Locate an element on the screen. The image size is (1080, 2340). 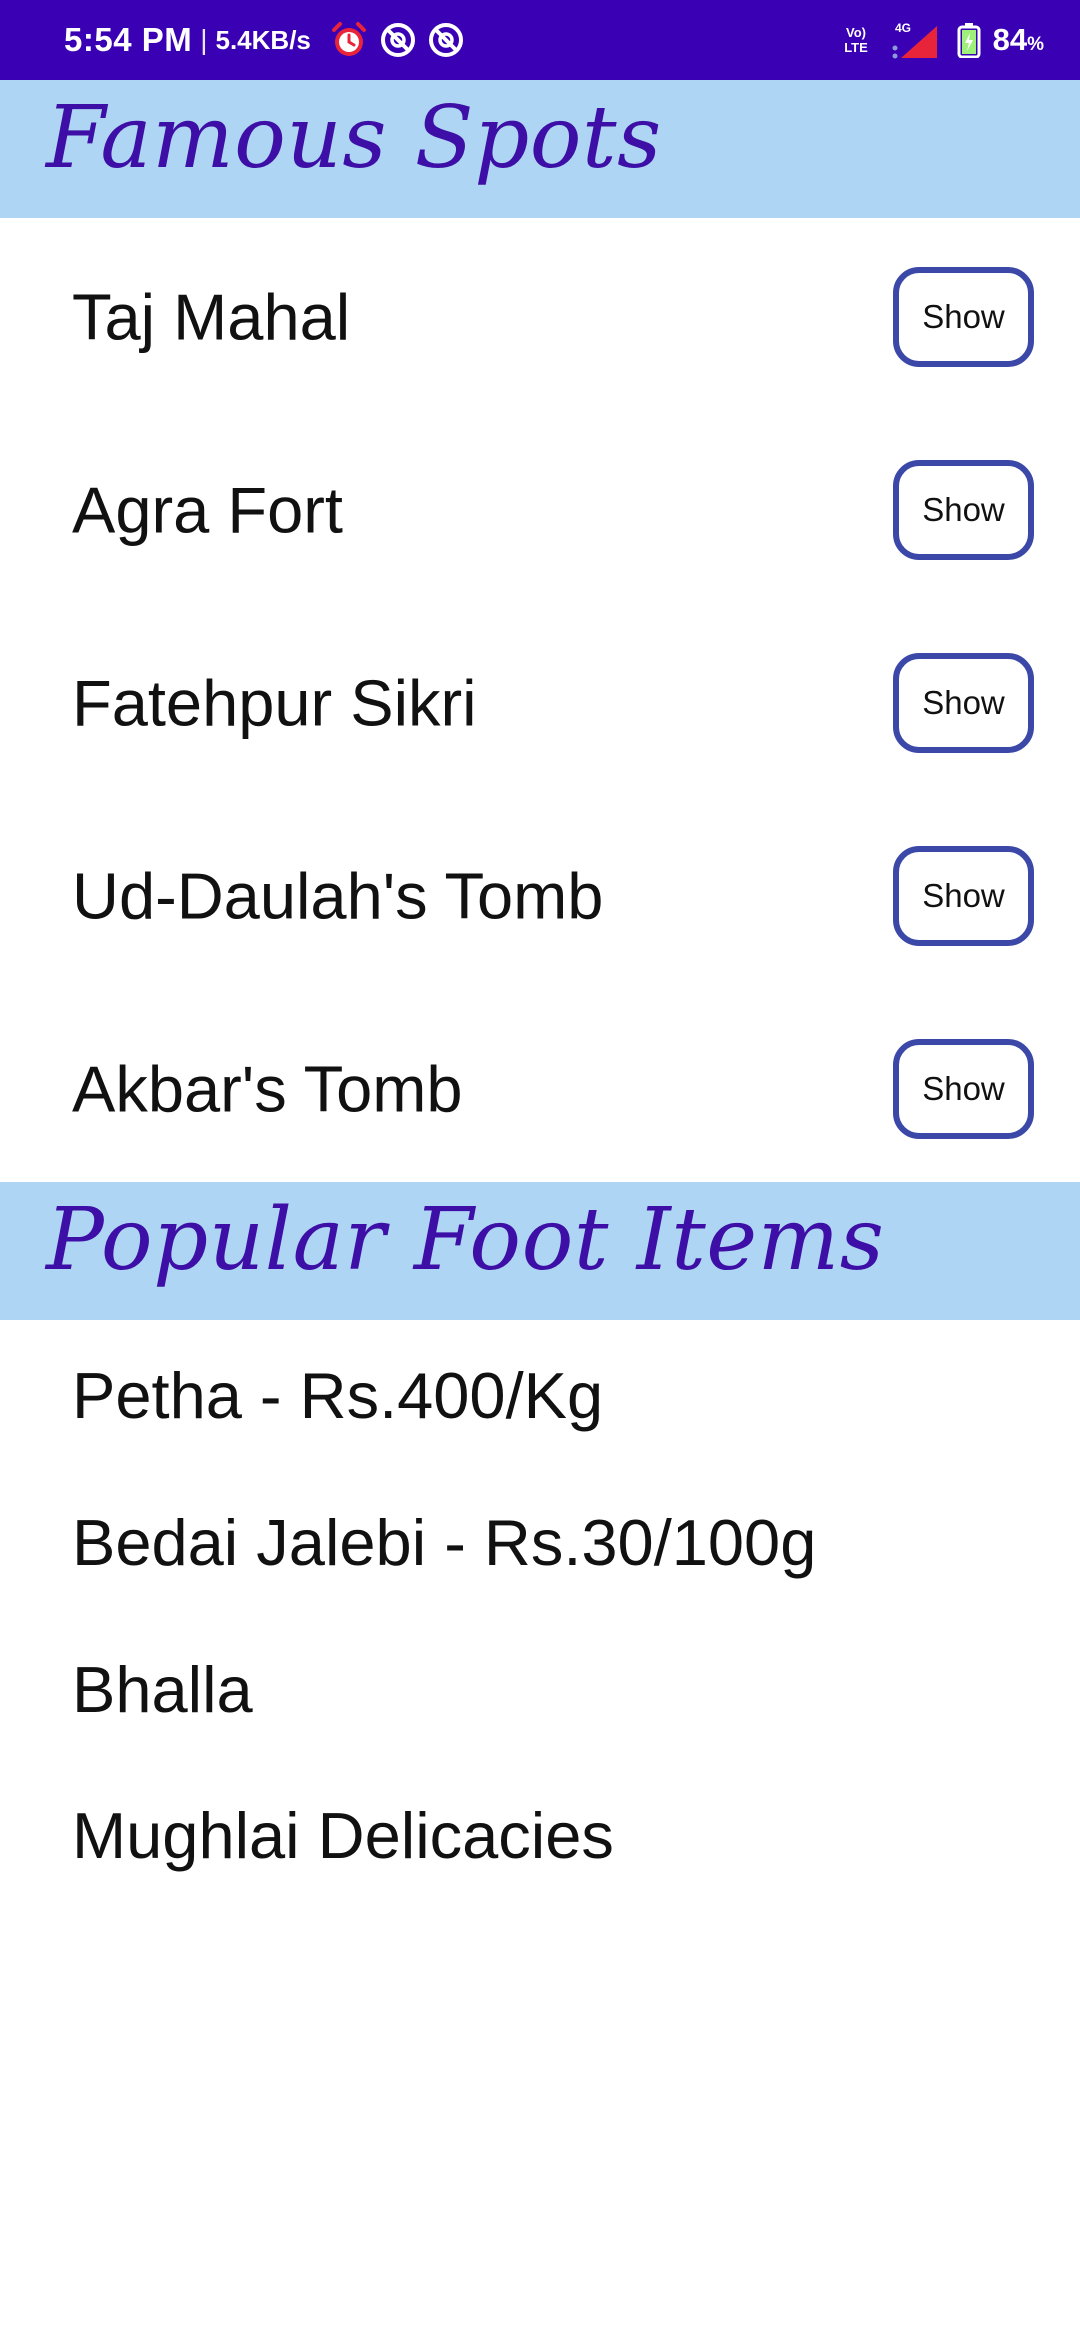
famous-spots-title: Famous Spots is located at coordinates (354, 138).